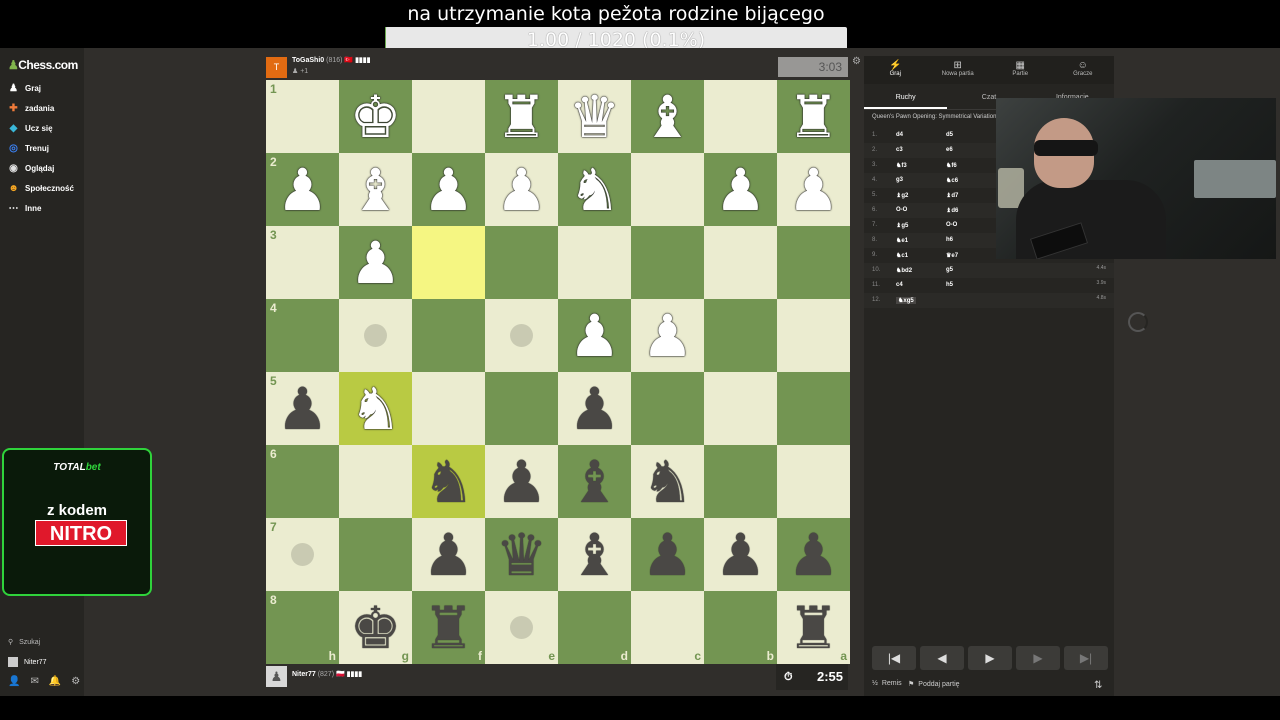 The width and height of the screenshot is (1280, 720). Describe the element at coordinates (448, 262) in the screenshot. I see `square-f3` at that location.